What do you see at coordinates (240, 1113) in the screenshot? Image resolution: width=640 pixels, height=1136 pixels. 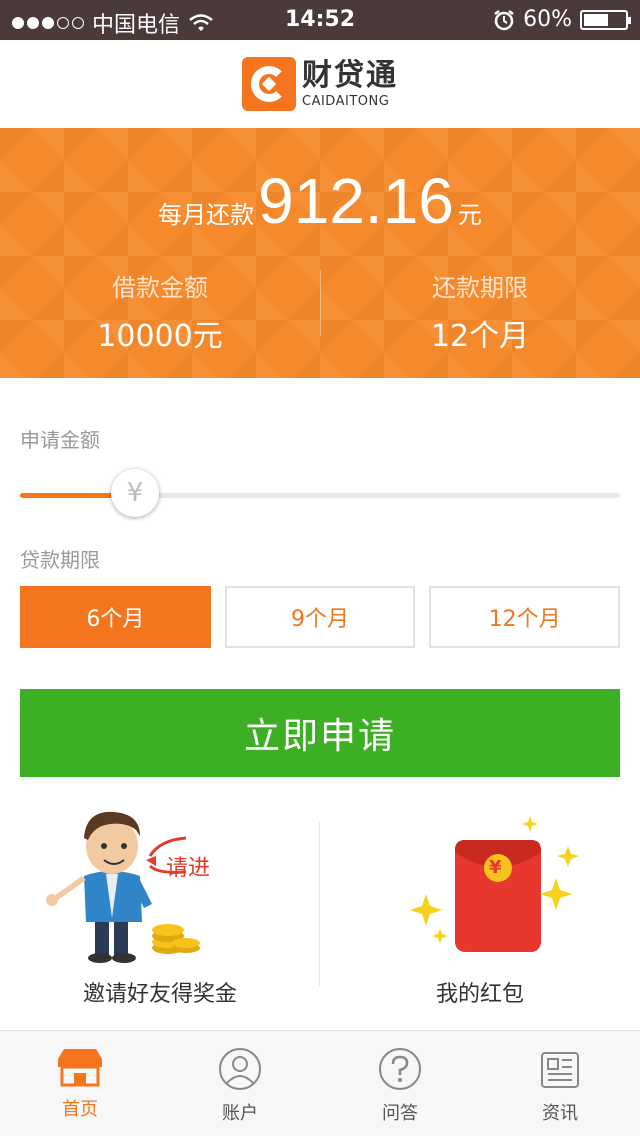 I see `tab-account-label: 账户` at bounding box center [240, 1113].